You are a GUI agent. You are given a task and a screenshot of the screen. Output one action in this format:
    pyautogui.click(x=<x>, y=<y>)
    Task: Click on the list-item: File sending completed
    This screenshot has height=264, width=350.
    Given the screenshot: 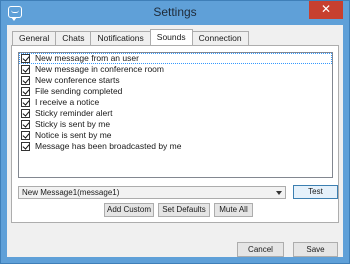 What is the action you would take?
    pyautogui.click(x=175, y=91)
    